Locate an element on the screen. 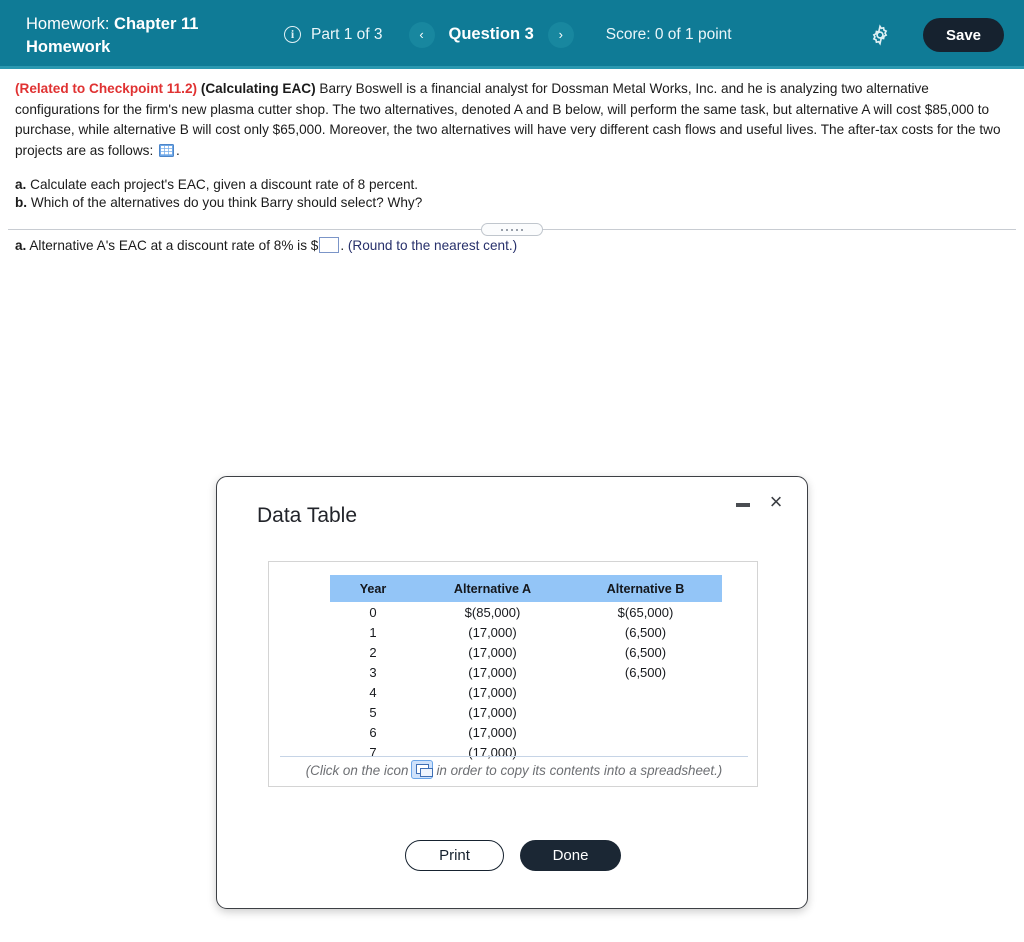 The height and width of the screenshot is (942, 1024). table-row: 2 (17,000) (6,500) is located at coordinates (526, 652).